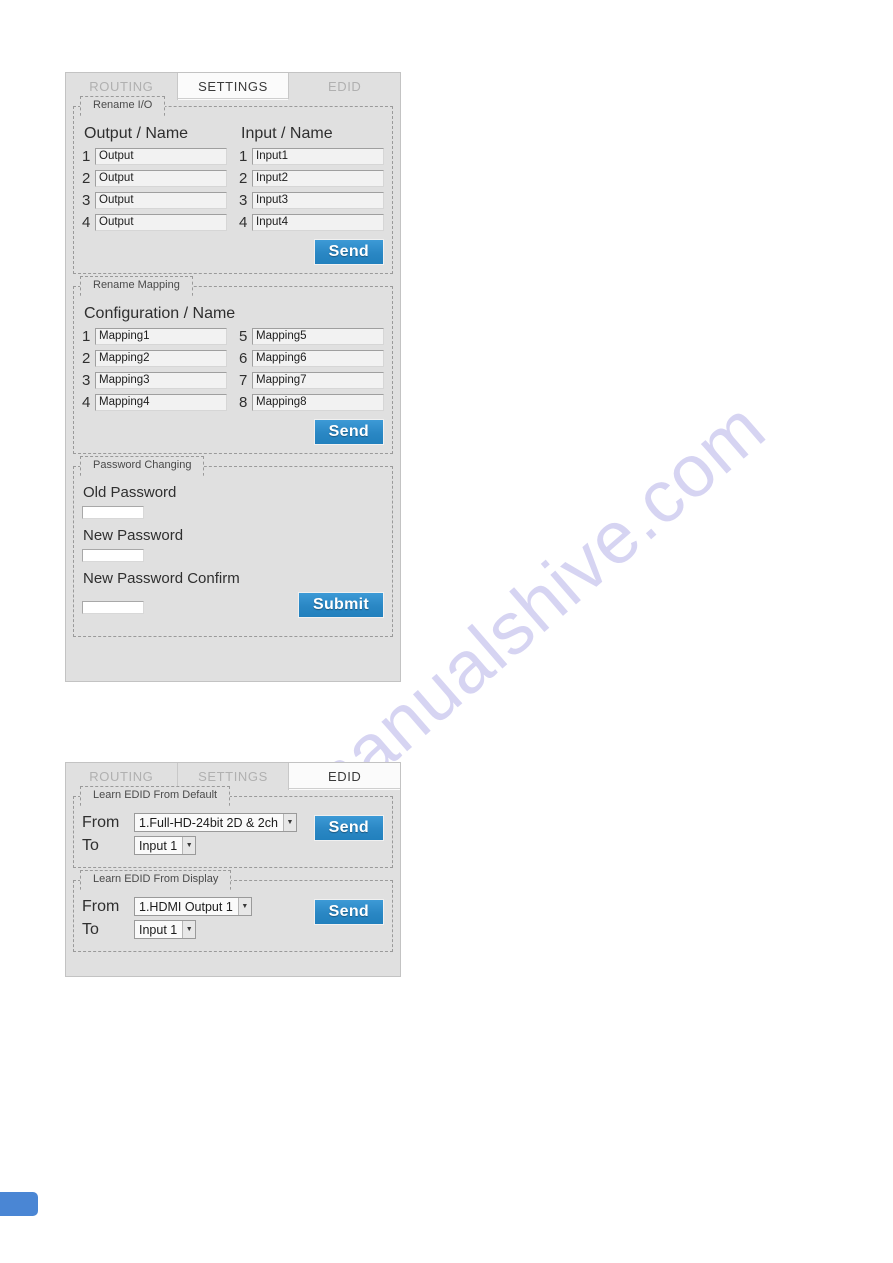 Image resolution: width=893 pixels, height=1263 pixels. I want to click on input-row-3: 3, so click(311, 200).